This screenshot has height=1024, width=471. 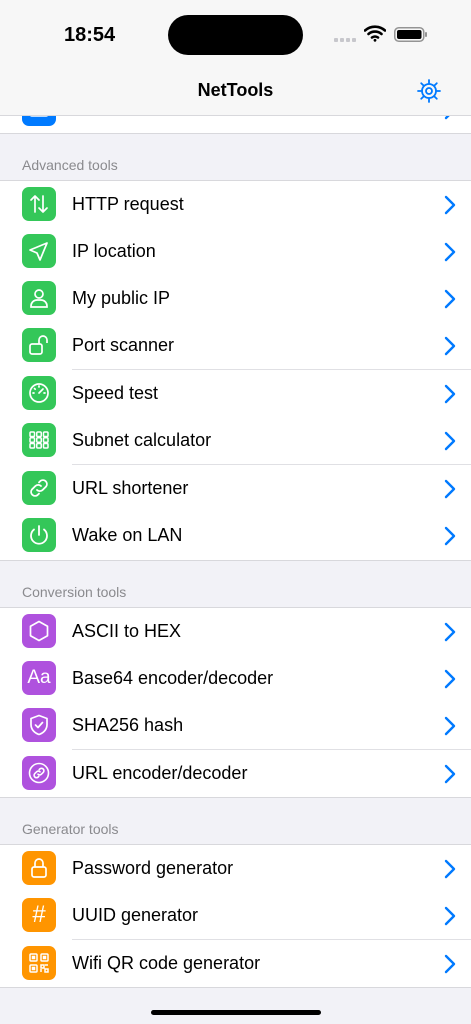 What do you see at coordinates (153, 868) in the screenshot?
I see `list-item-label: Password generator` at bounding box center [153, 868].